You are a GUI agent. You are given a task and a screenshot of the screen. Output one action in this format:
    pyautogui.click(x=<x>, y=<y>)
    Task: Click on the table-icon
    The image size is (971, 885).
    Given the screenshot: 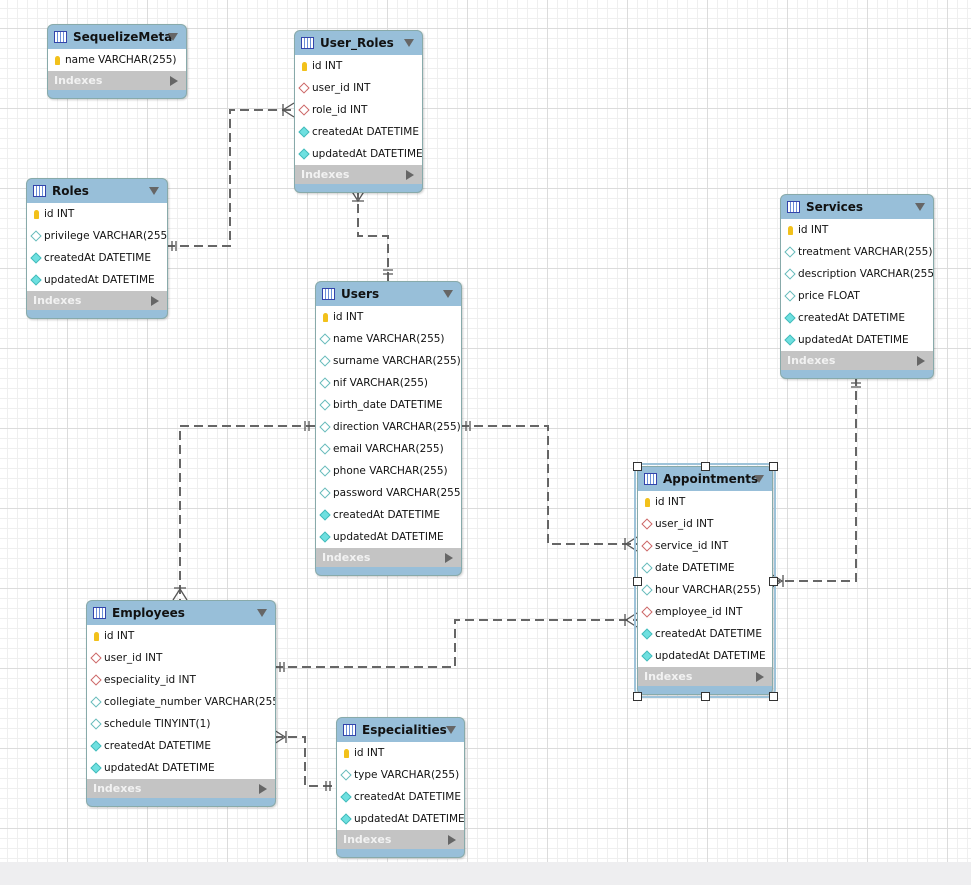 What is the action you would take?
    pyautogui.click(x=650, y=479)
    